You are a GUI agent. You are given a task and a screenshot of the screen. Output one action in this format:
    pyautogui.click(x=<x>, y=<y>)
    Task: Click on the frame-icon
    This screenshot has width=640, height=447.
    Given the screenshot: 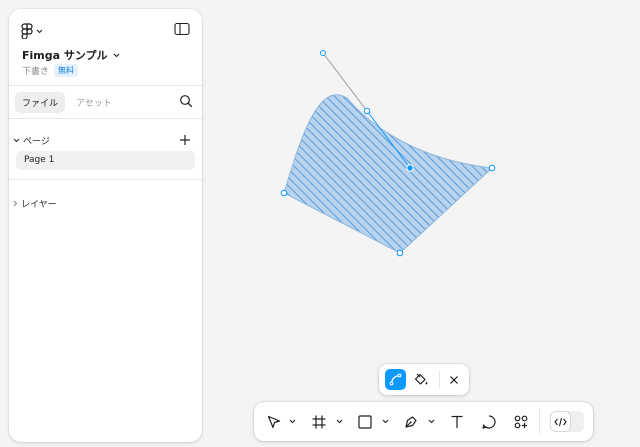 What is the action you would take?
    pyautogui.click(x=319, y=422)
    